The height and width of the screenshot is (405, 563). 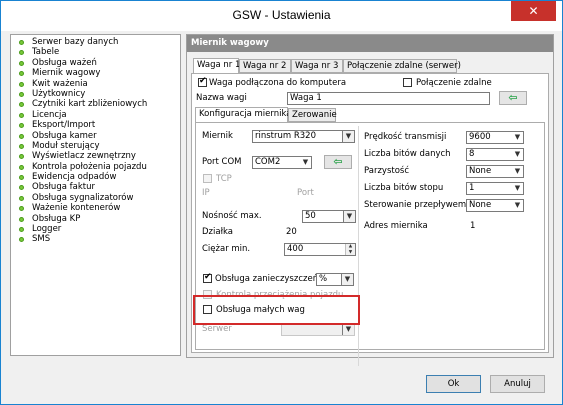 I want to click on sidebar-item: Moduł sterujący, so click(x=95, y=146).